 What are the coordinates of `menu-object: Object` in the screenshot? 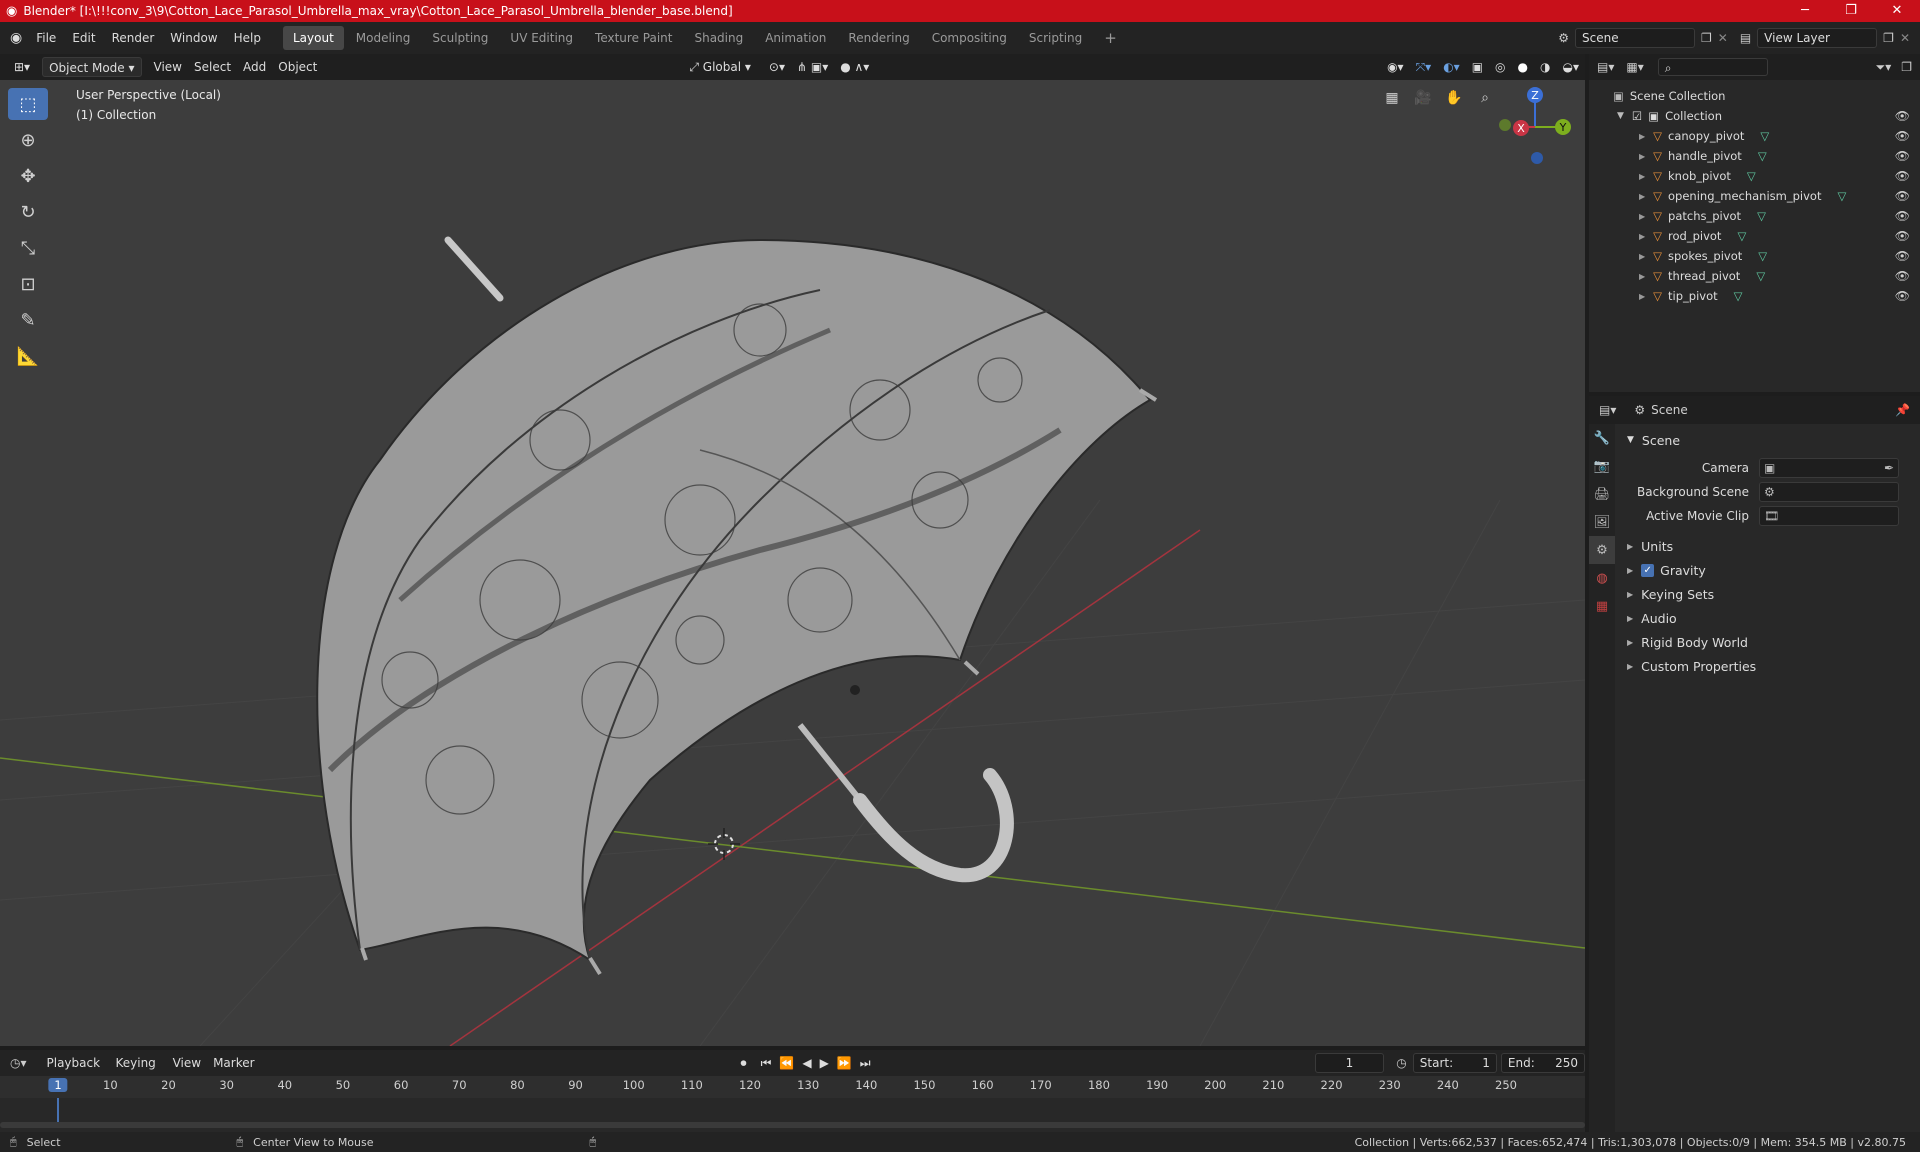 It's located at (297, 67).